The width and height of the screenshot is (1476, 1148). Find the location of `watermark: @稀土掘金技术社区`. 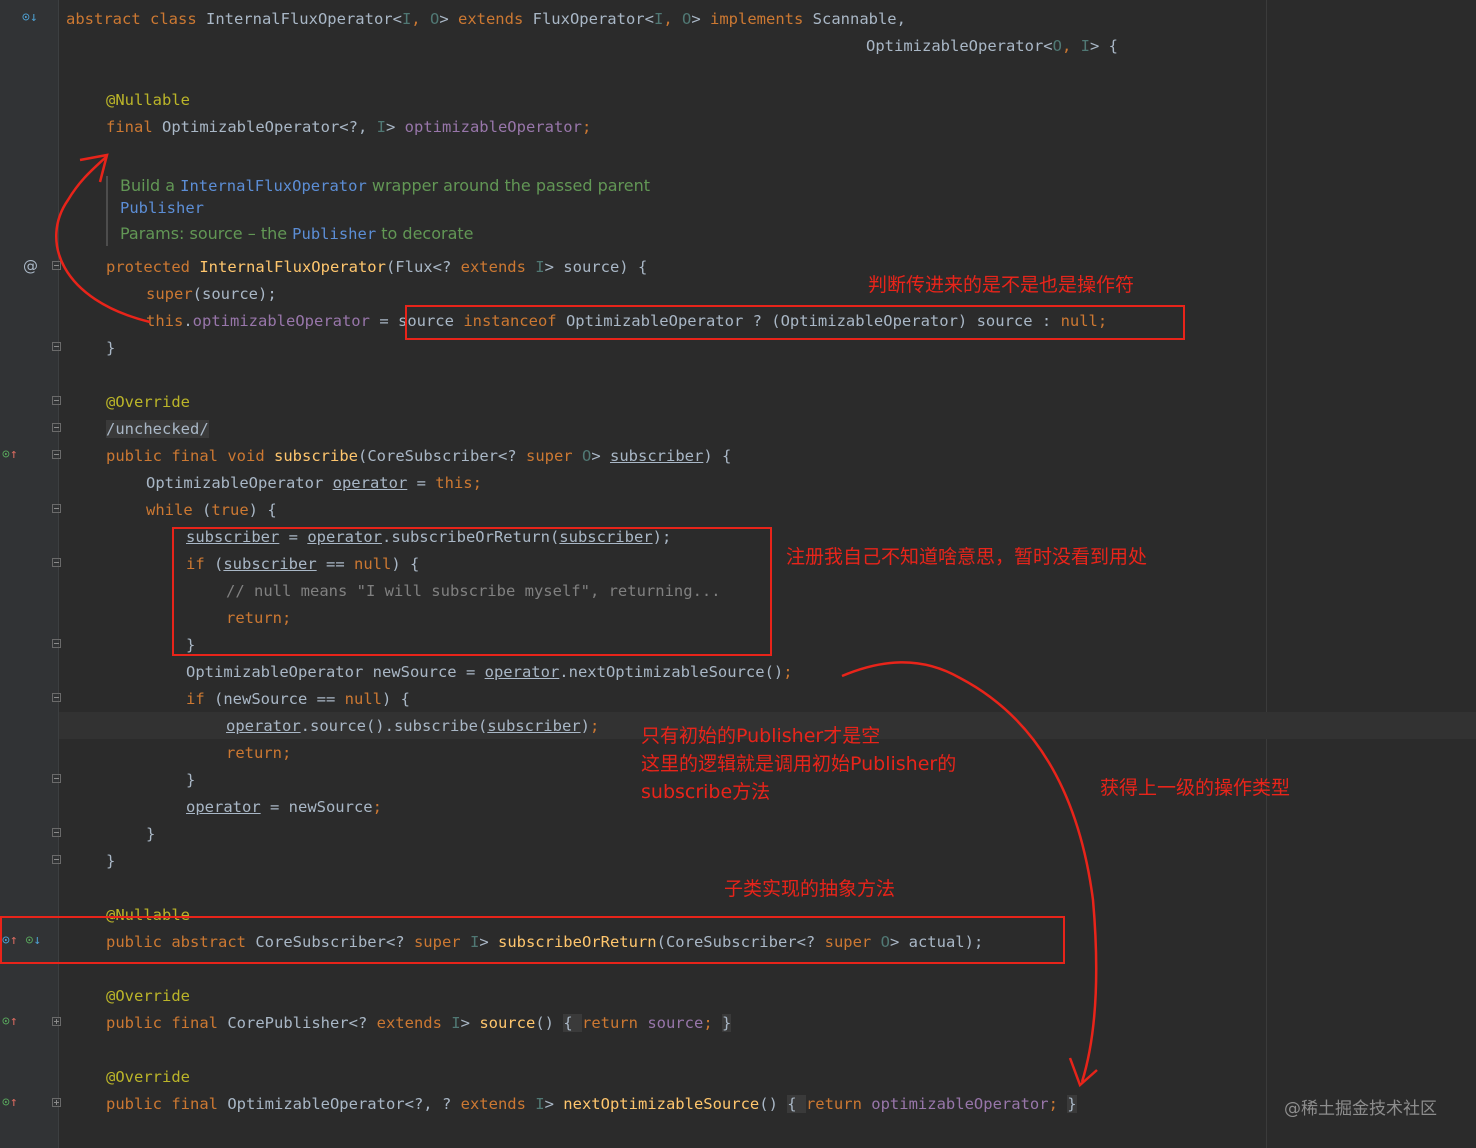

watermark: @稀土掘金技术社区 is located at coordinates (1360, 1109).